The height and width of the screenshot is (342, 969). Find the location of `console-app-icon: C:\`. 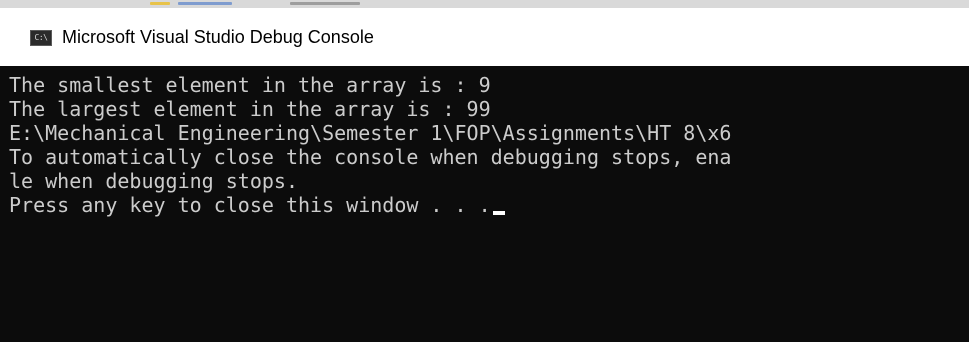

console-app-icon: C:\ is located at coordinates (41, 38).